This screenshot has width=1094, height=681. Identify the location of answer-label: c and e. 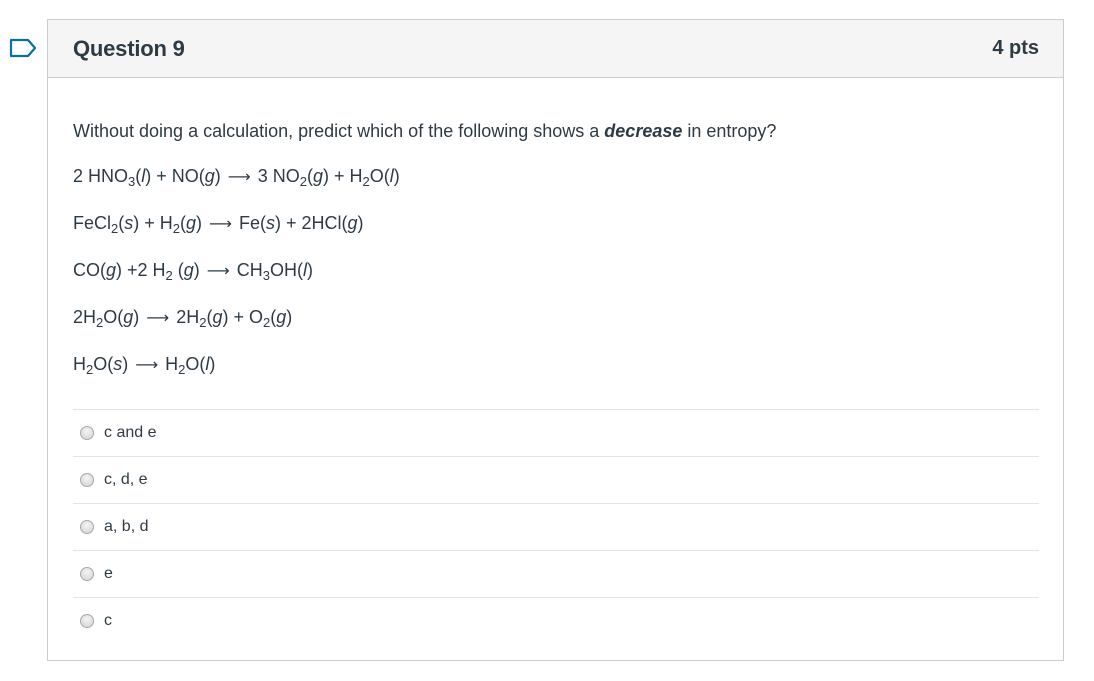
(130, 432).